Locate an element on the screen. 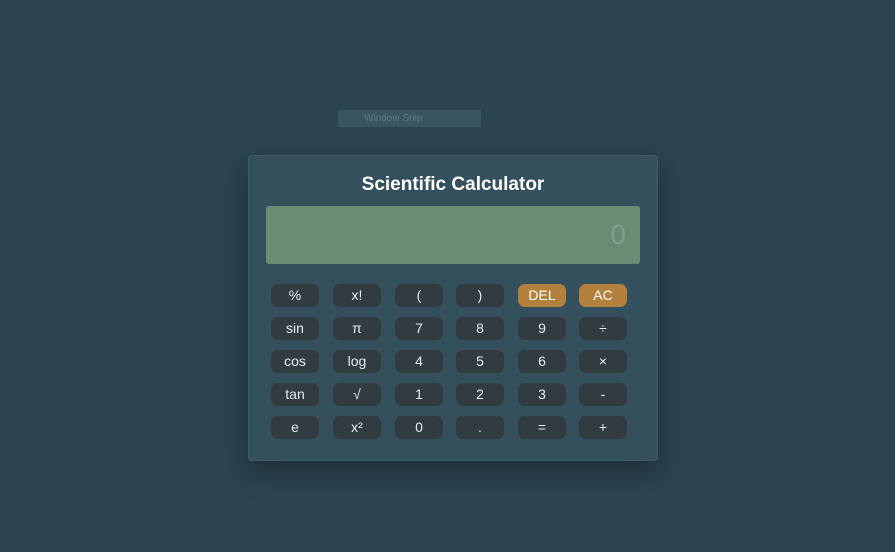  close-paren-button: ) is located at coordinates (480, 295).